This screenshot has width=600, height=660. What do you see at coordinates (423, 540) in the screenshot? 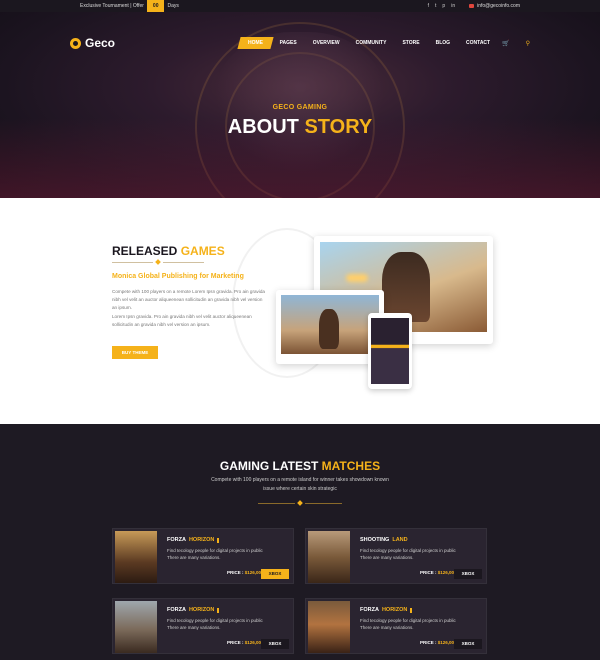
I see `match-title: SHOOTING LAND` at bounding box center [423, 540].